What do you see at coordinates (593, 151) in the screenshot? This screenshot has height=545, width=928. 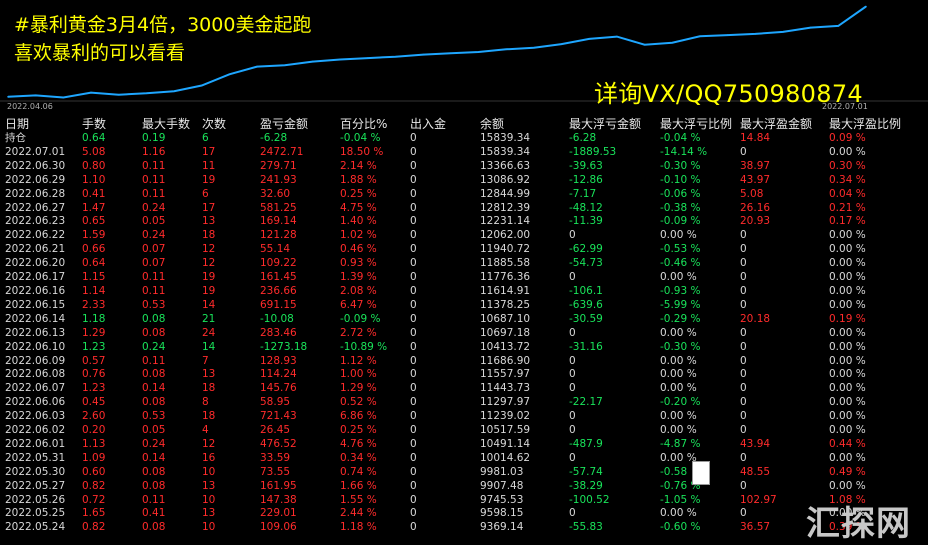 I see `max-drawdown-cell: -1889.53` at bounding box center [593, 151].